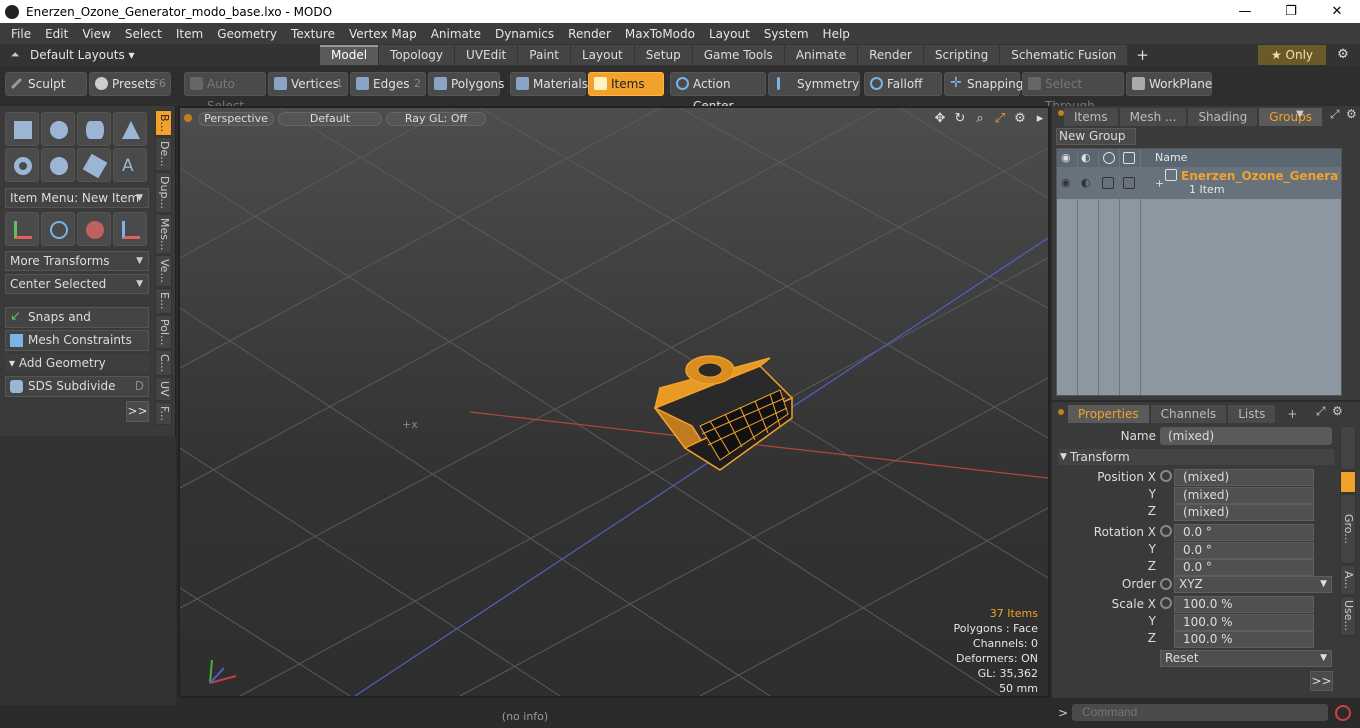 The image size is (1360, 728). I want to click on transform-section-header: ▼ Transform, so click(1196, 457).